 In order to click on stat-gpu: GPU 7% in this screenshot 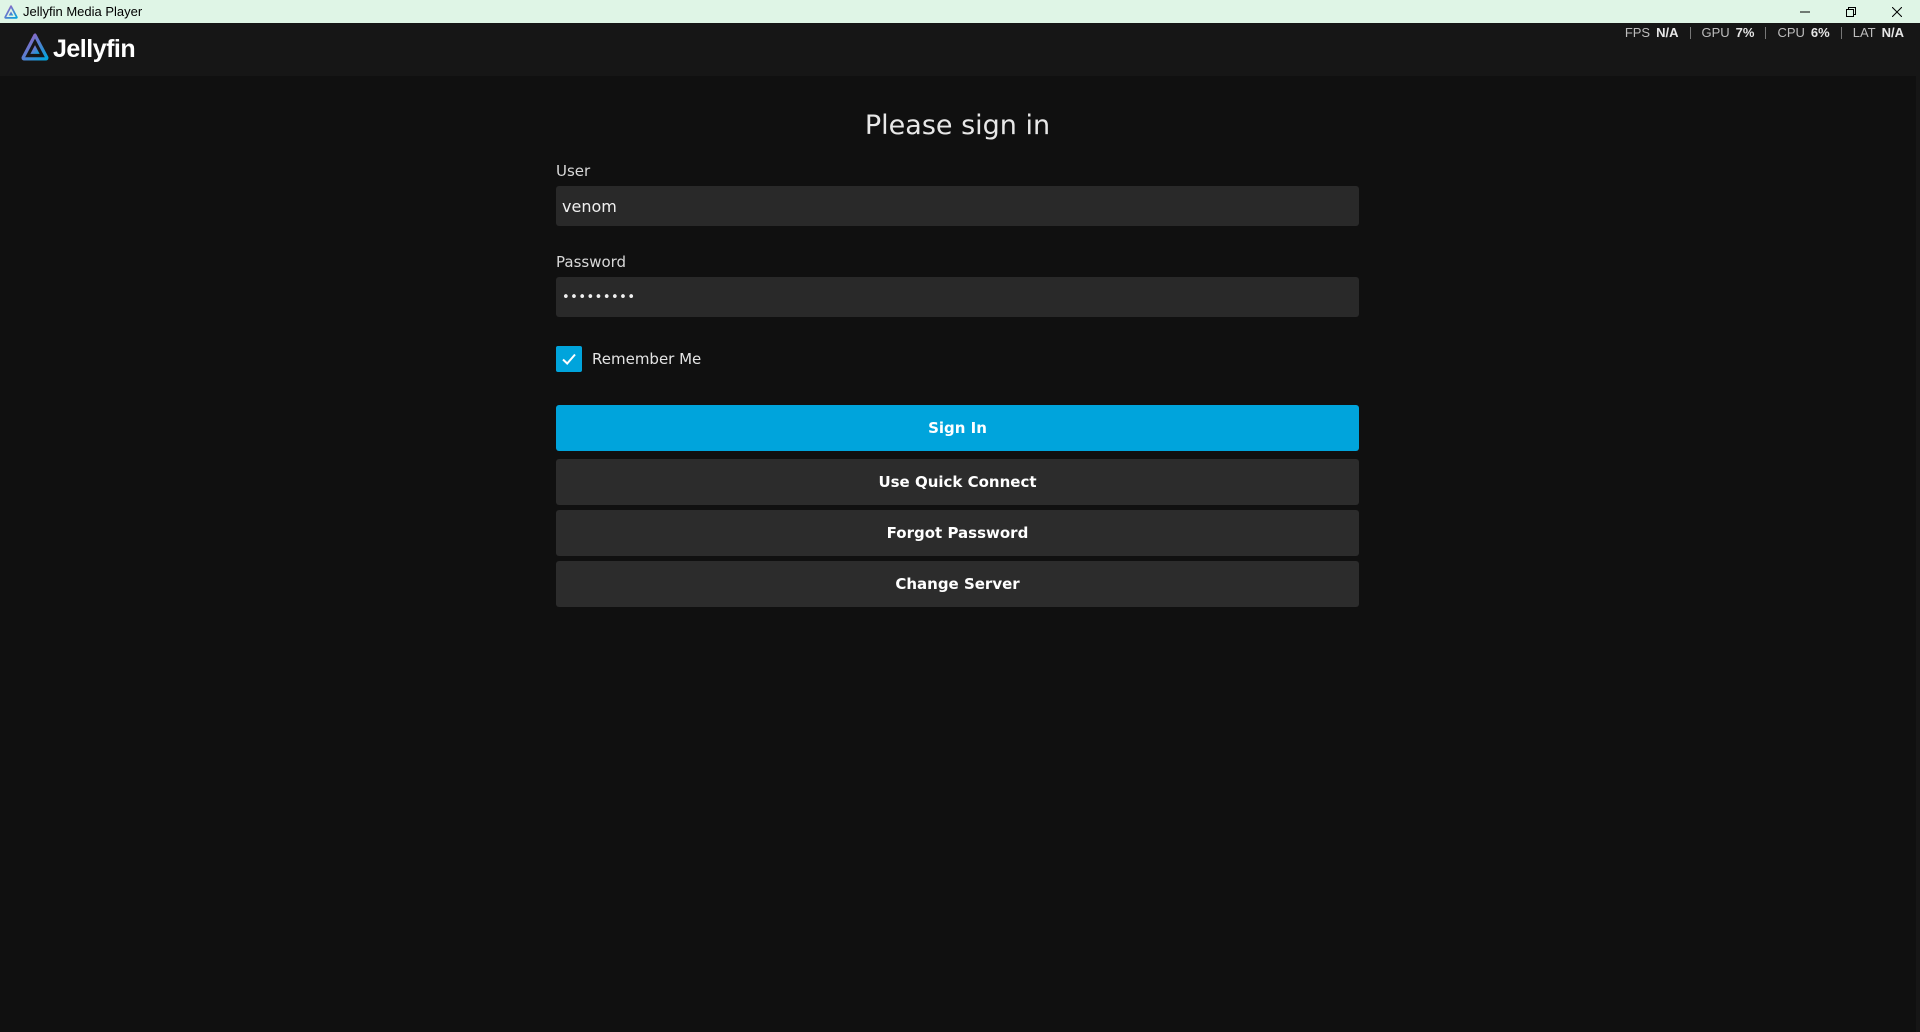, I will do `click(1728, 32)`.